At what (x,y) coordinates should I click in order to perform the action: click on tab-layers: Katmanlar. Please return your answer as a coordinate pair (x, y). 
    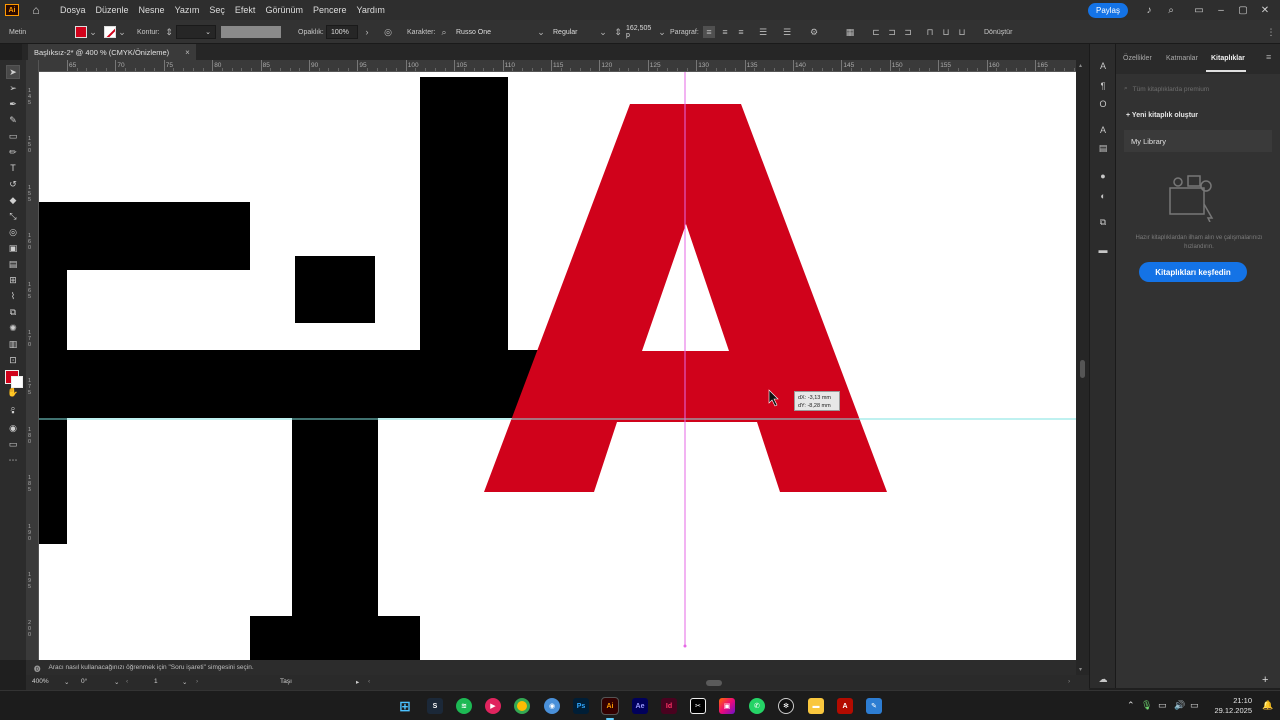
    Looking at the image, I should click on (1182, 58).